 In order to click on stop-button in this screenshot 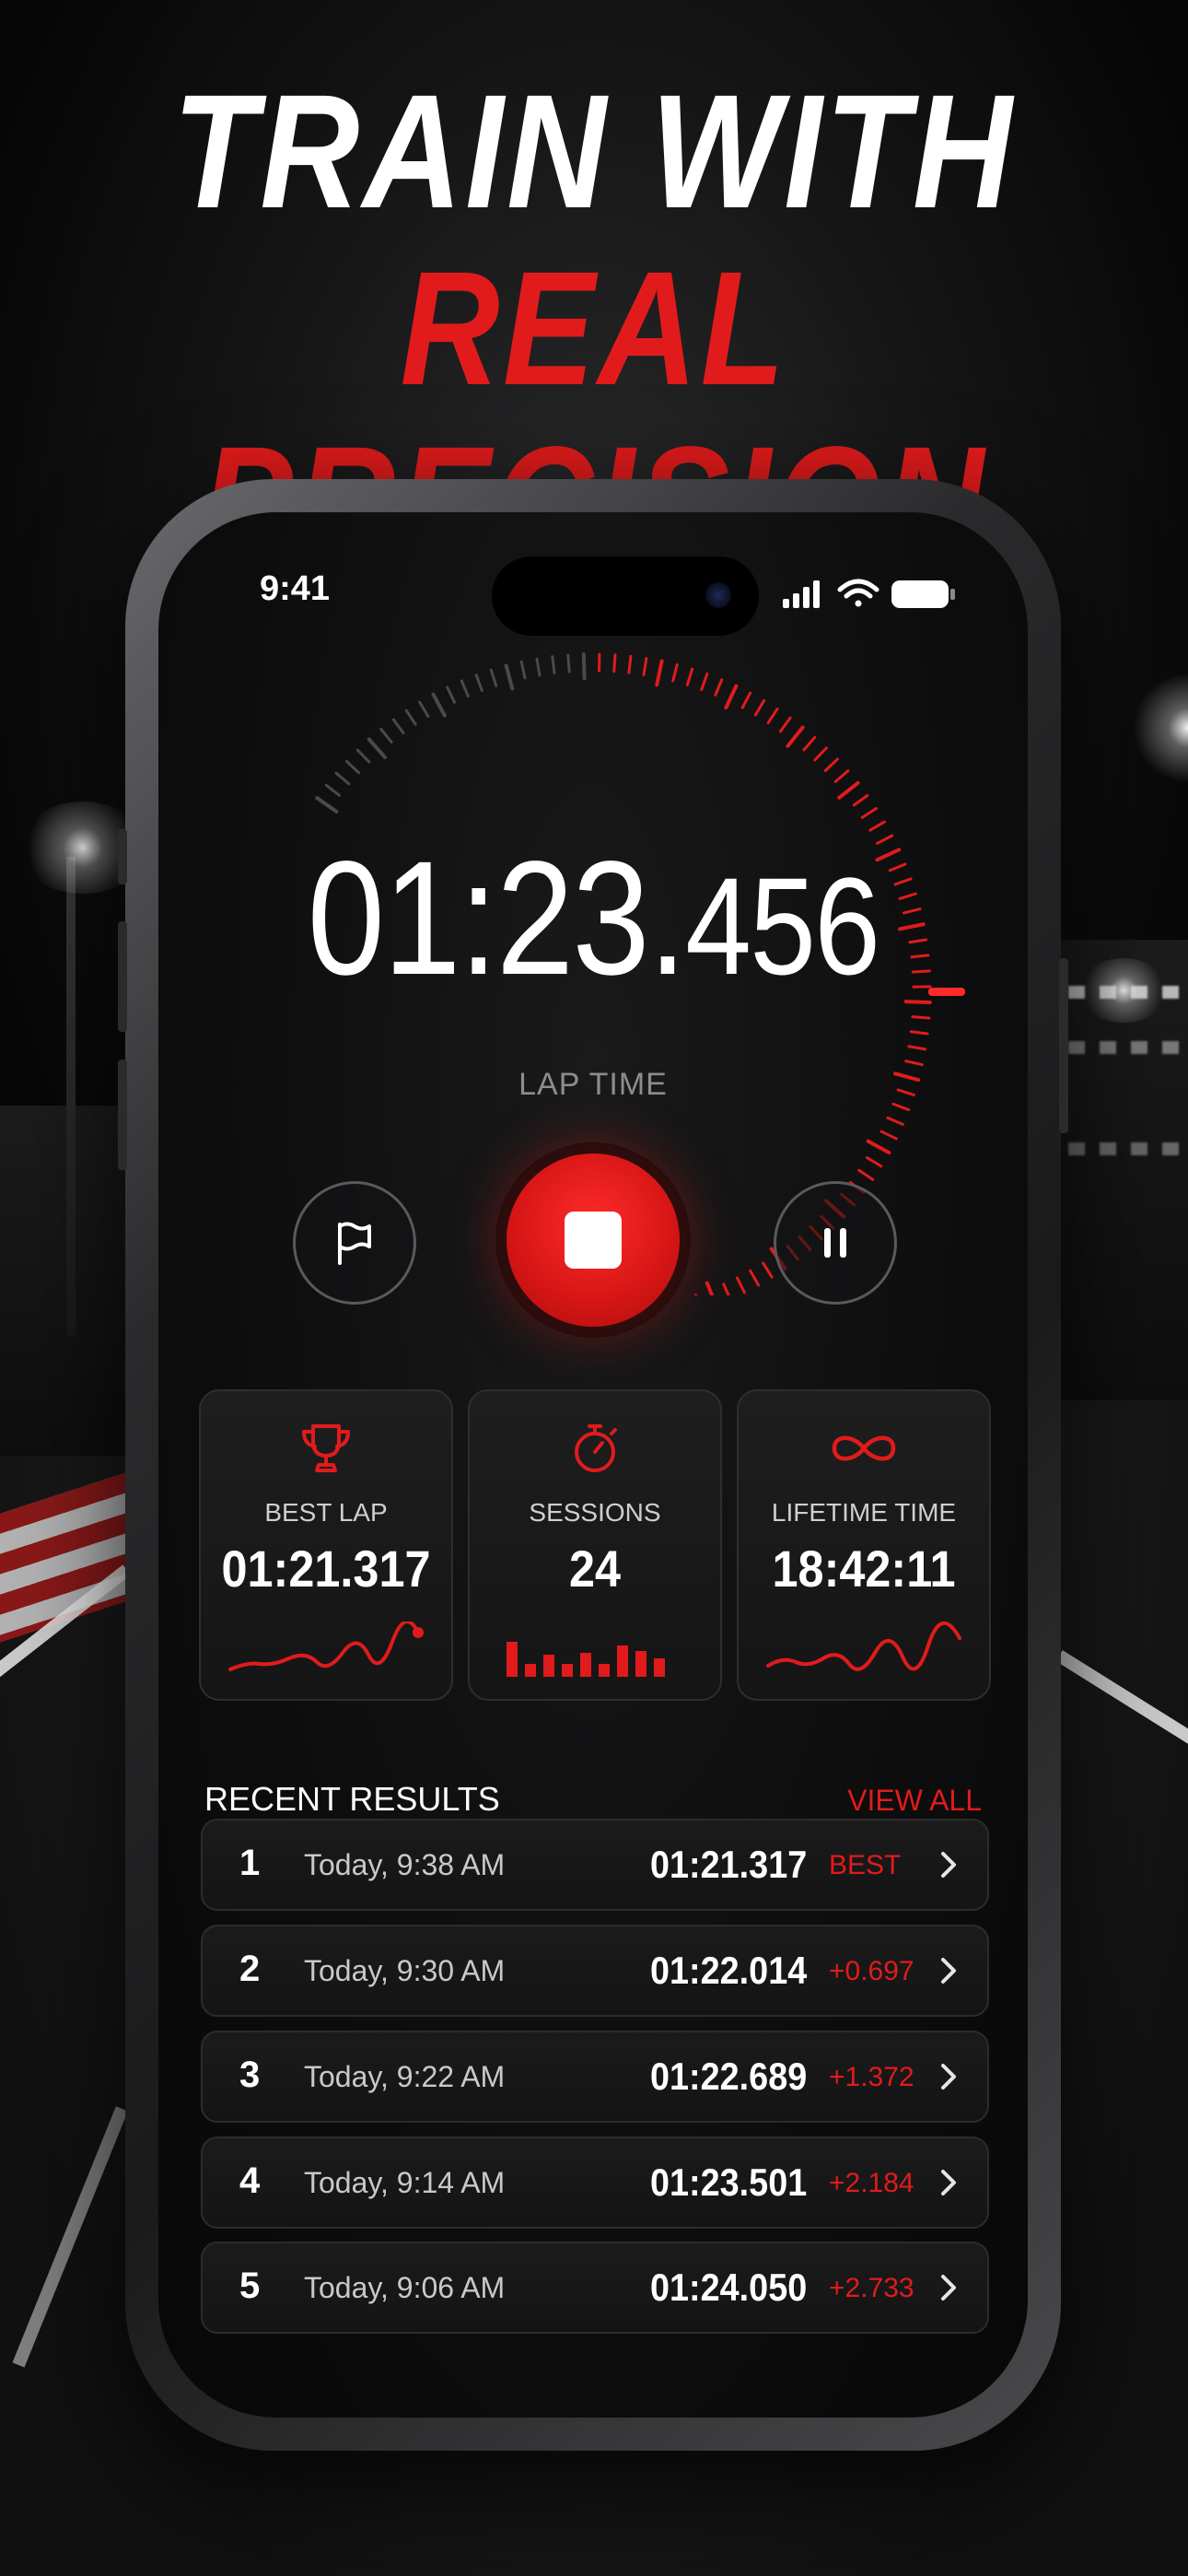, I will do `click(593, 1240)`.